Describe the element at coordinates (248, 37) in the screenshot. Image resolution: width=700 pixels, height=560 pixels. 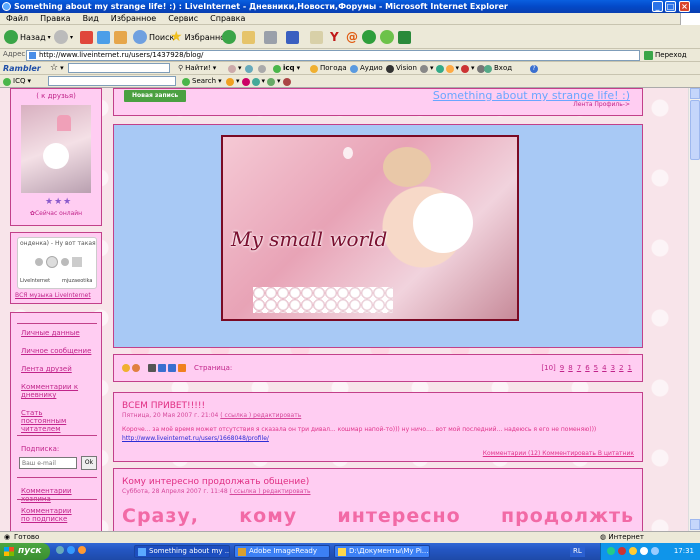
I see `mail-button` at that location.